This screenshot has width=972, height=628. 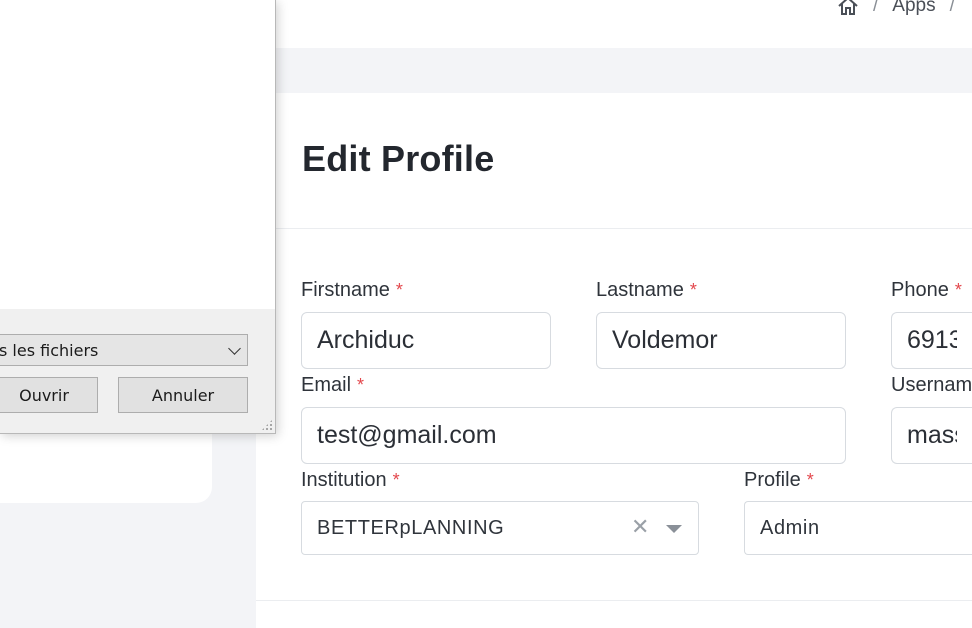 I want to click on institution-select: BETTERpLANNING ✕, so click(x=500, y=528).